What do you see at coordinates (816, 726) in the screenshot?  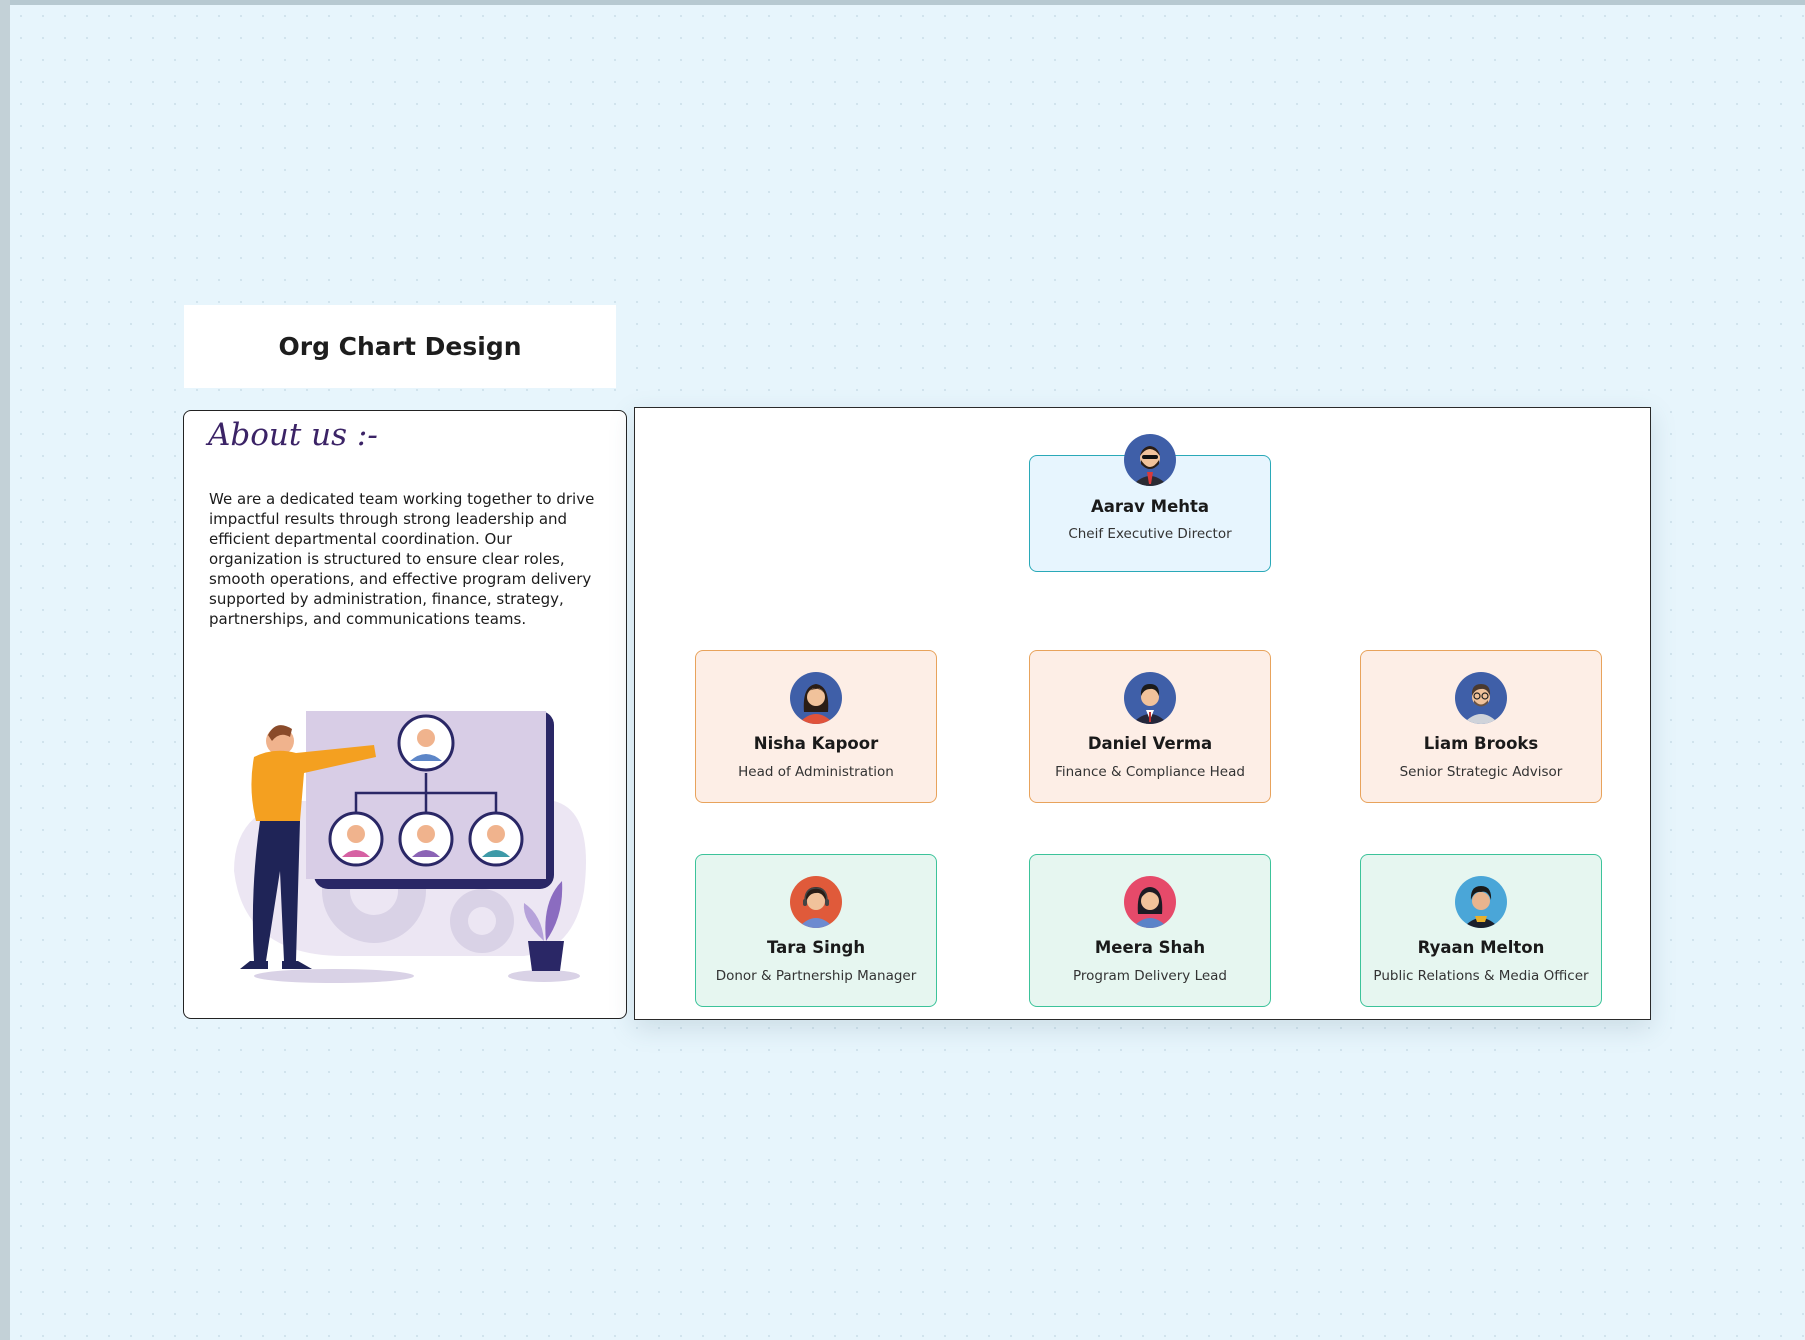 I see `org-node-head-1: Nisha Kapoor Head of Administration` at bounding box center [816, 726].